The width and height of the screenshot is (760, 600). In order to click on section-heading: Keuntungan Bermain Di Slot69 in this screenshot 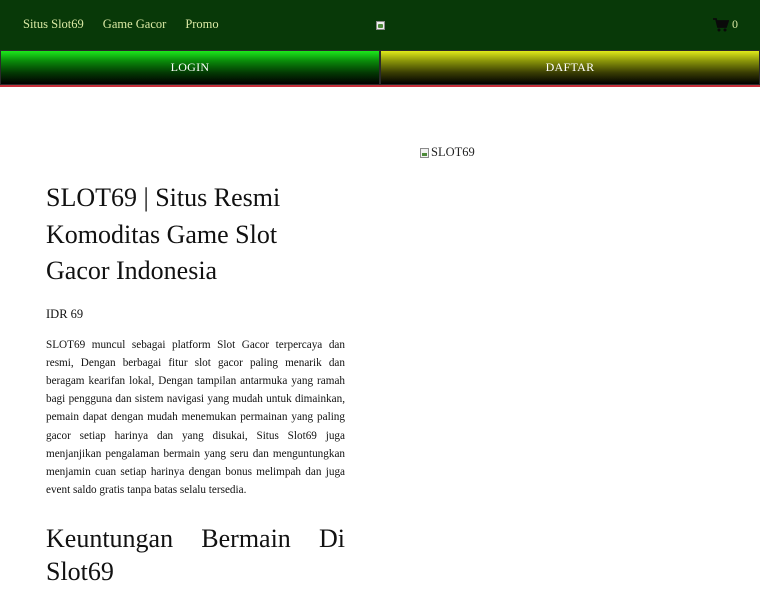, I will do `click(195, 555)`.